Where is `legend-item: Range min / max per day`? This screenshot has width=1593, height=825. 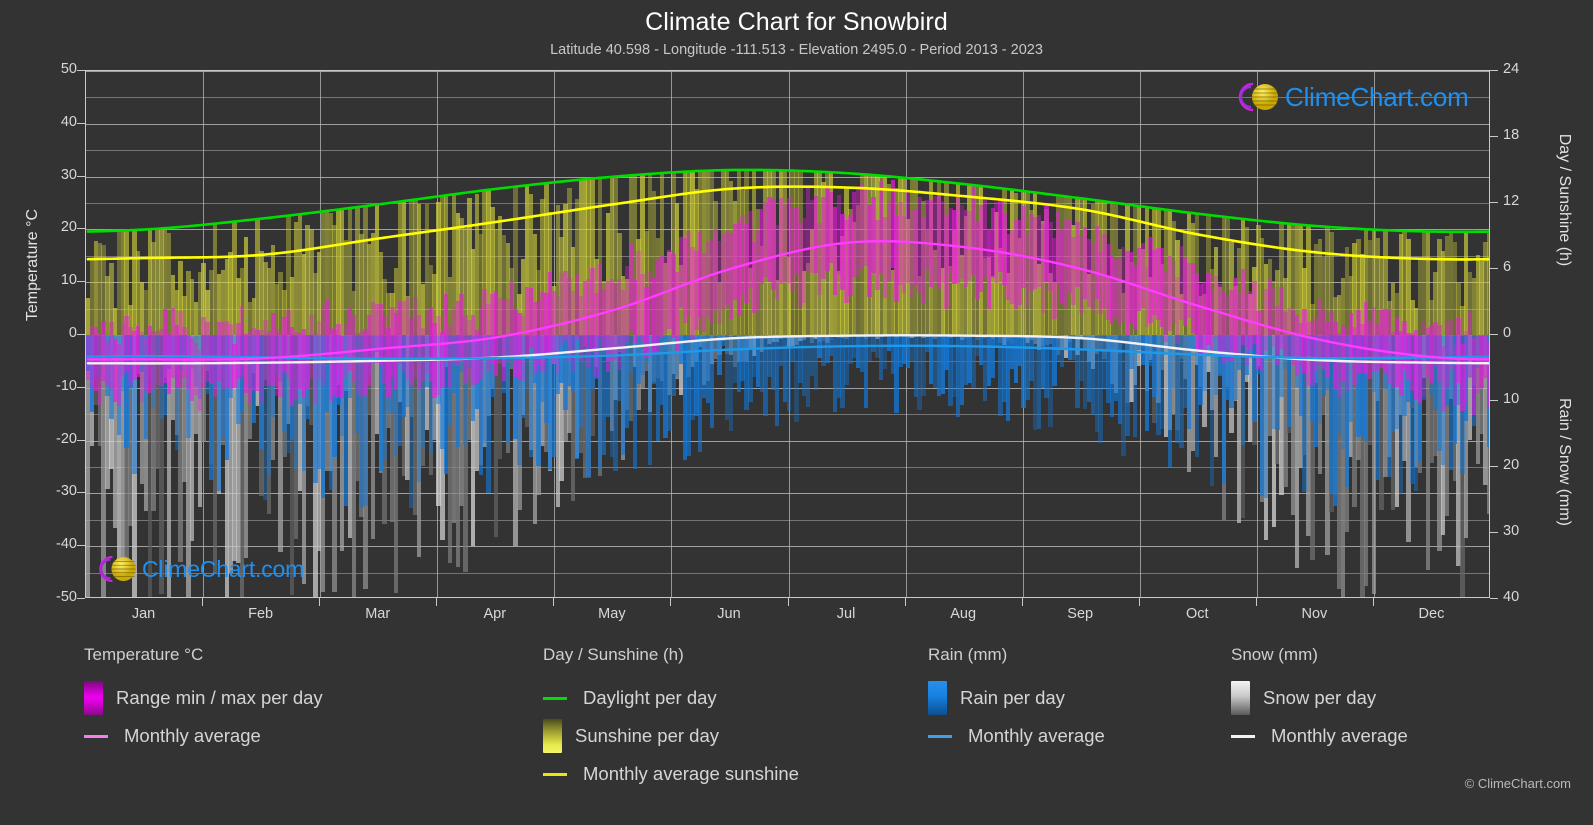 legend-item: Range min / max per day is located at coordinates (203, 698).